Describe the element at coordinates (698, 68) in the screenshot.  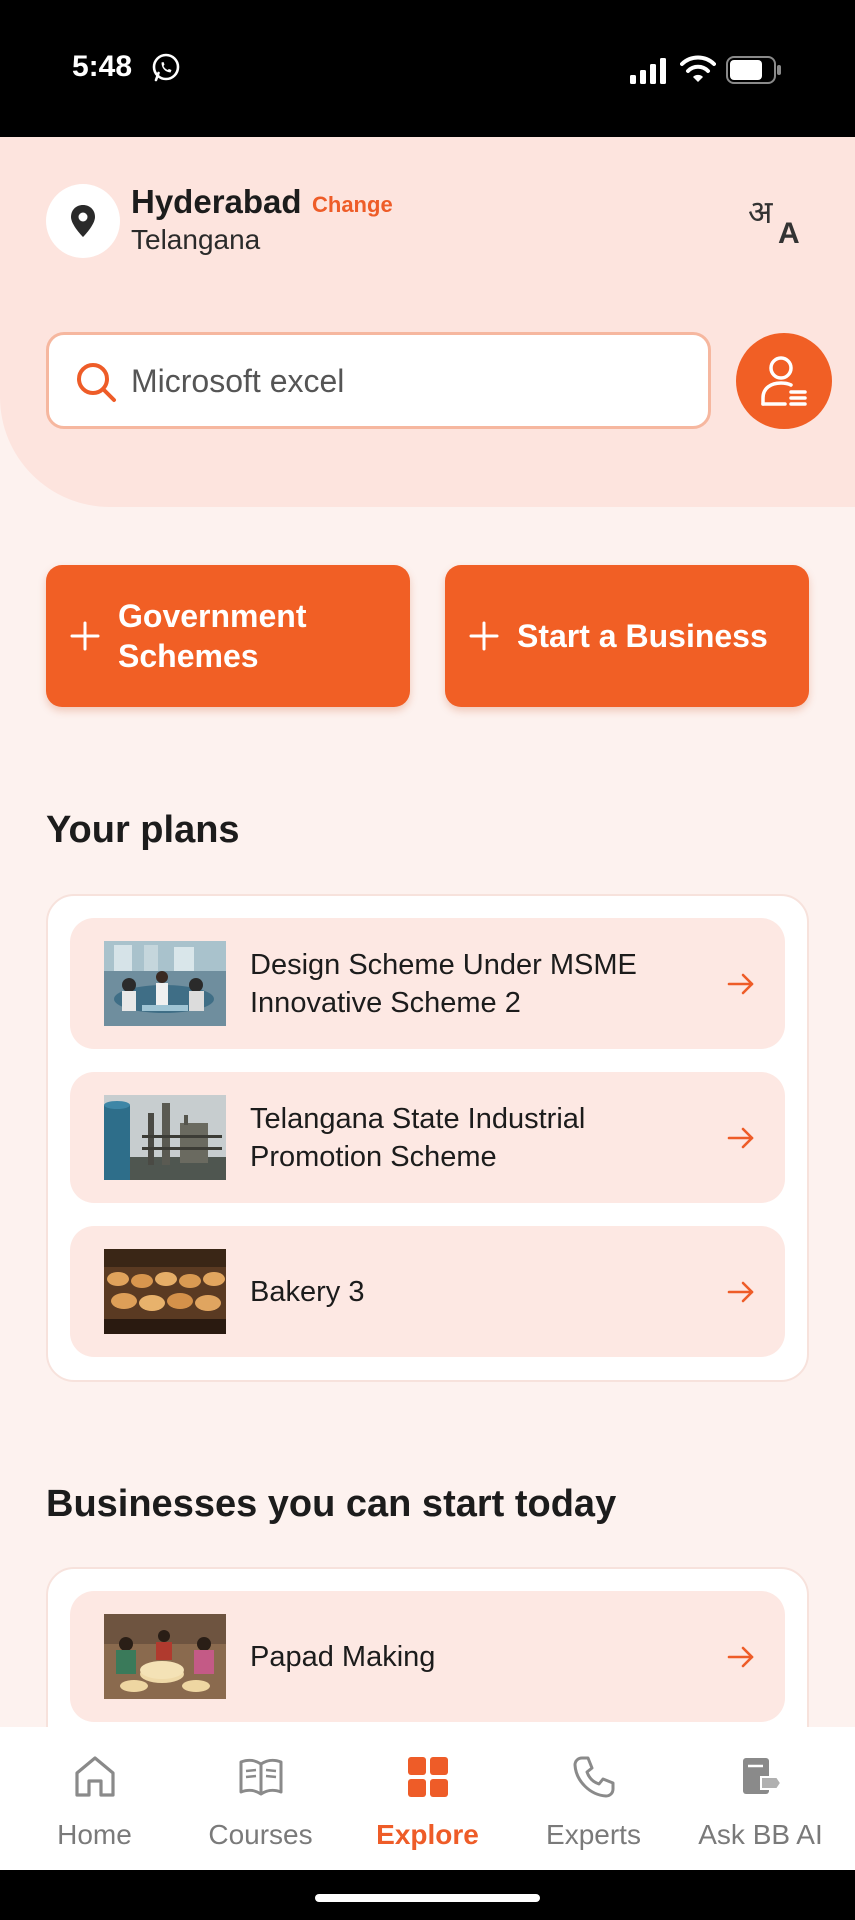
I see `wifi-icon` at that location.